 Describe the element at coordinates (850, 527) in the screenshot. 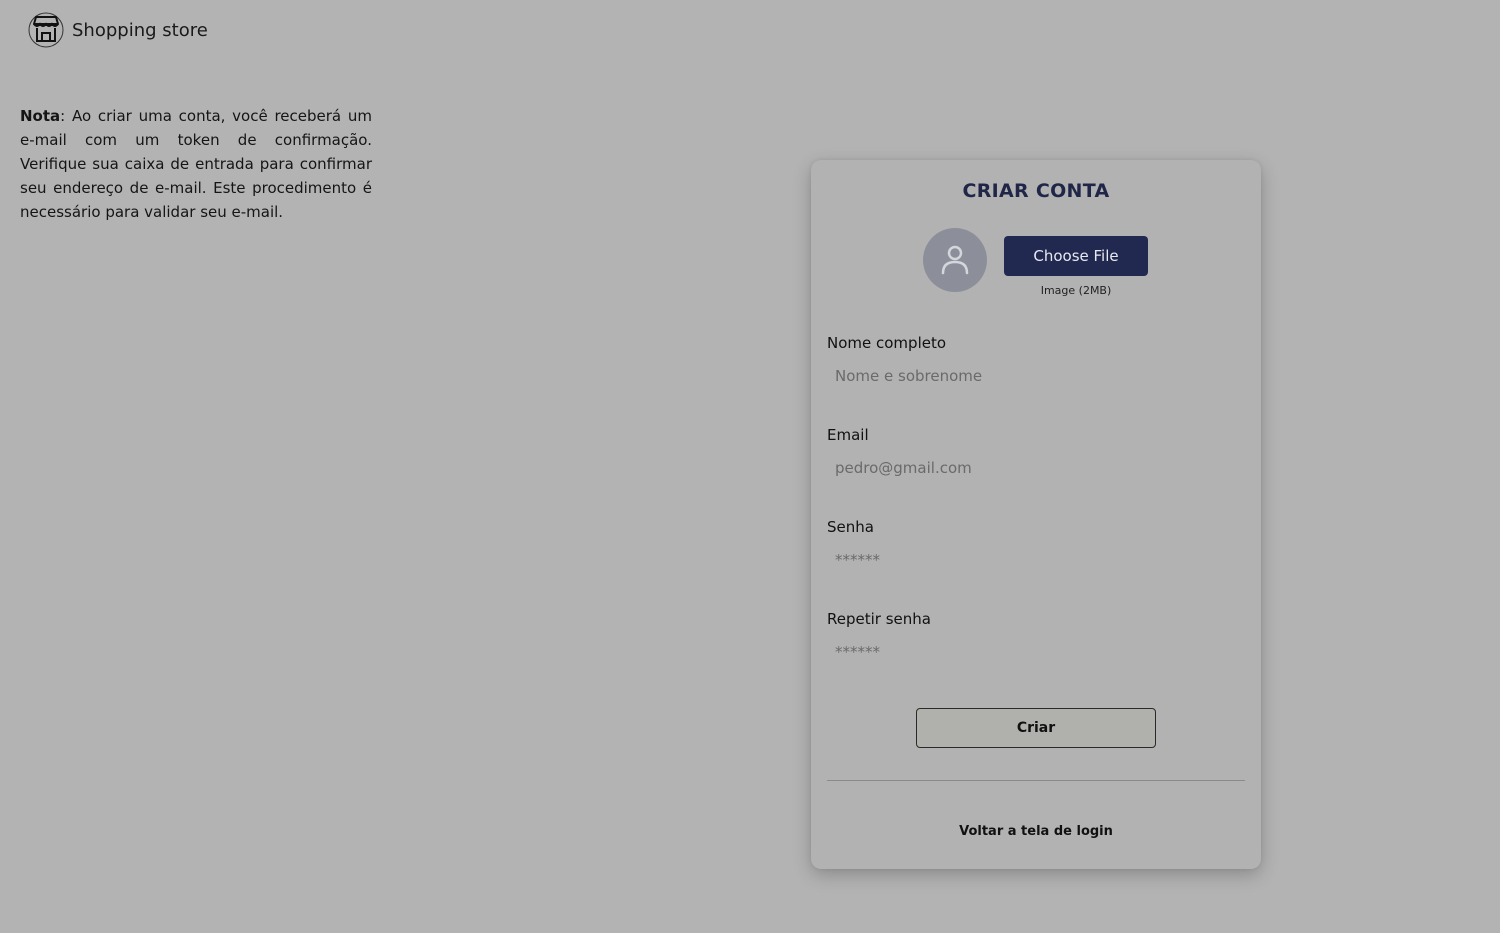

I see `password-label: Senha` at that location.